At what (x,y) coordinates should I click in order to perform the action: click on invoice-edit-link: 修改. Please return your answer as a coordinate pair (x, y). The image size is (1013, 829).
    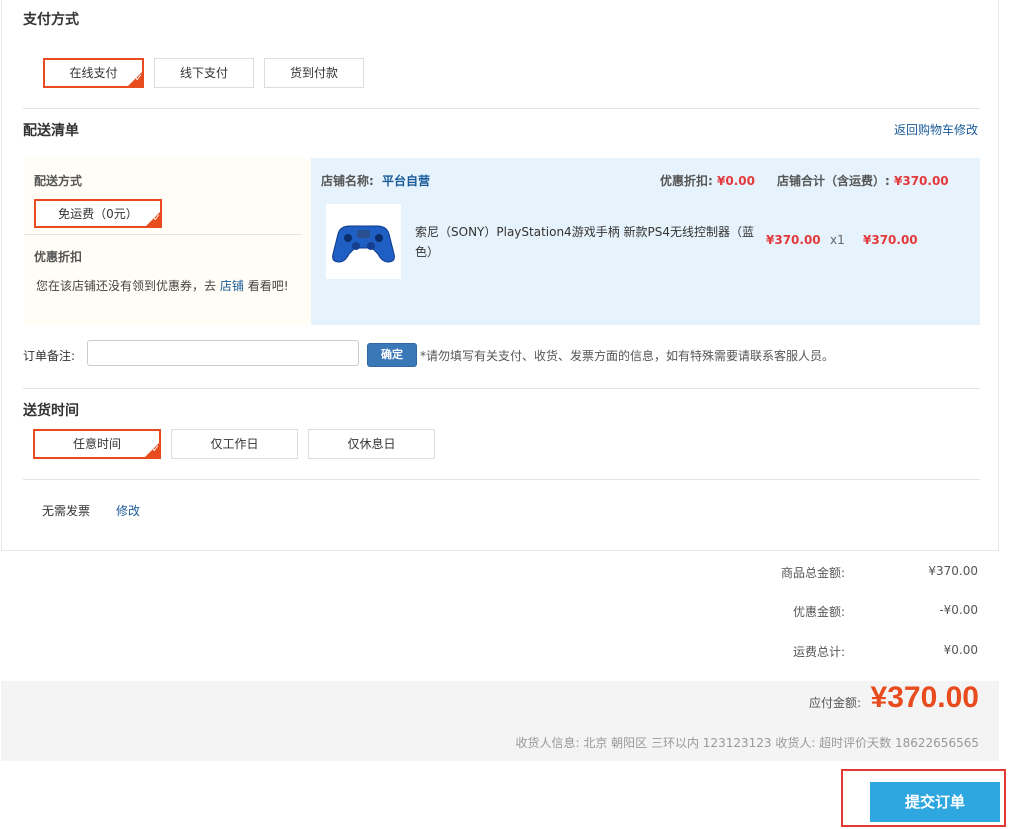
    Looking at the image, I should click on (128, 510).